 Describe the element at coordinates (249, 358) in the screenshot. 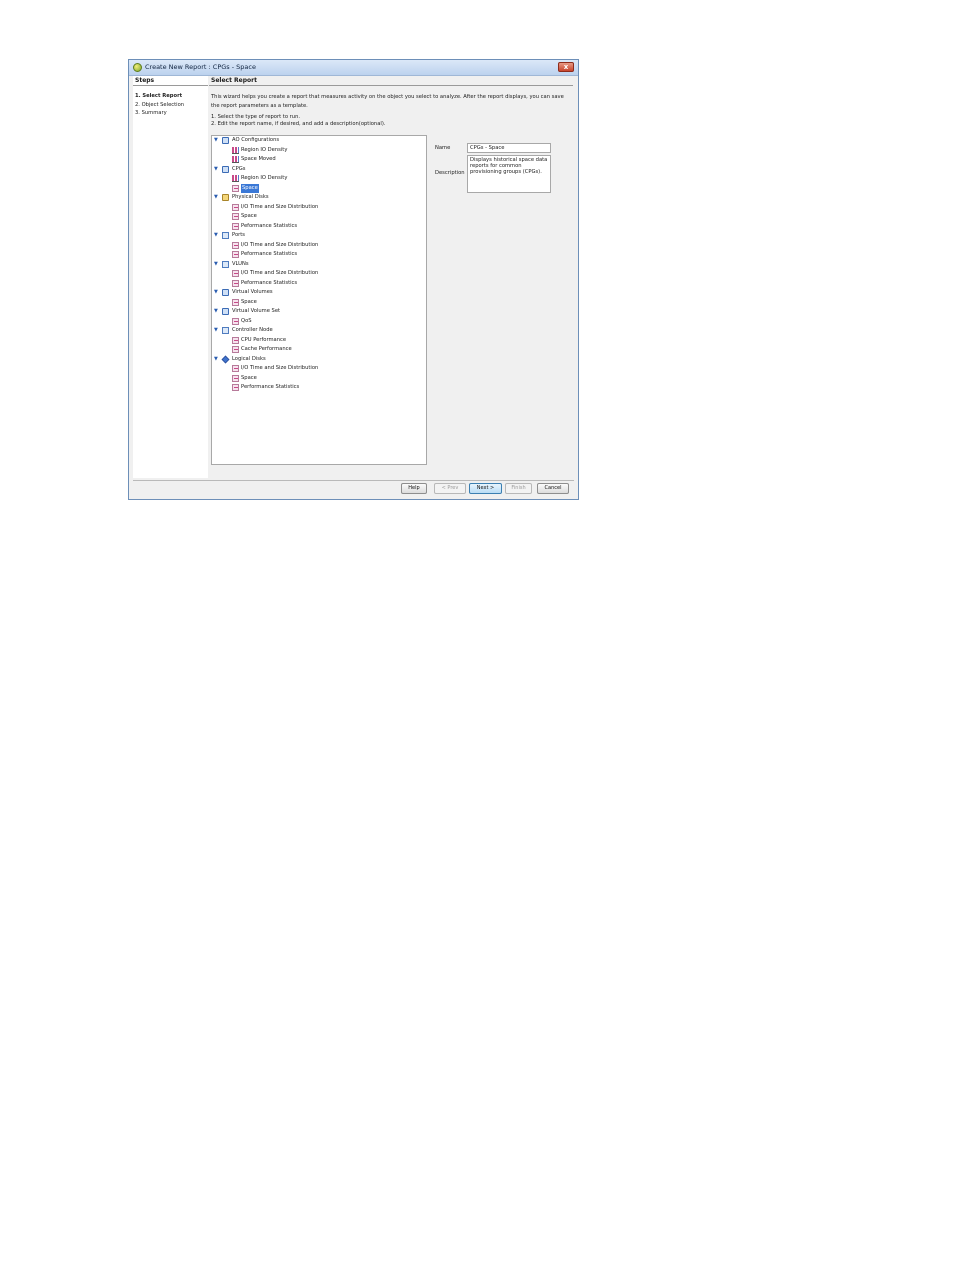

I see `tree-node-label: Logical Disks` at that location.